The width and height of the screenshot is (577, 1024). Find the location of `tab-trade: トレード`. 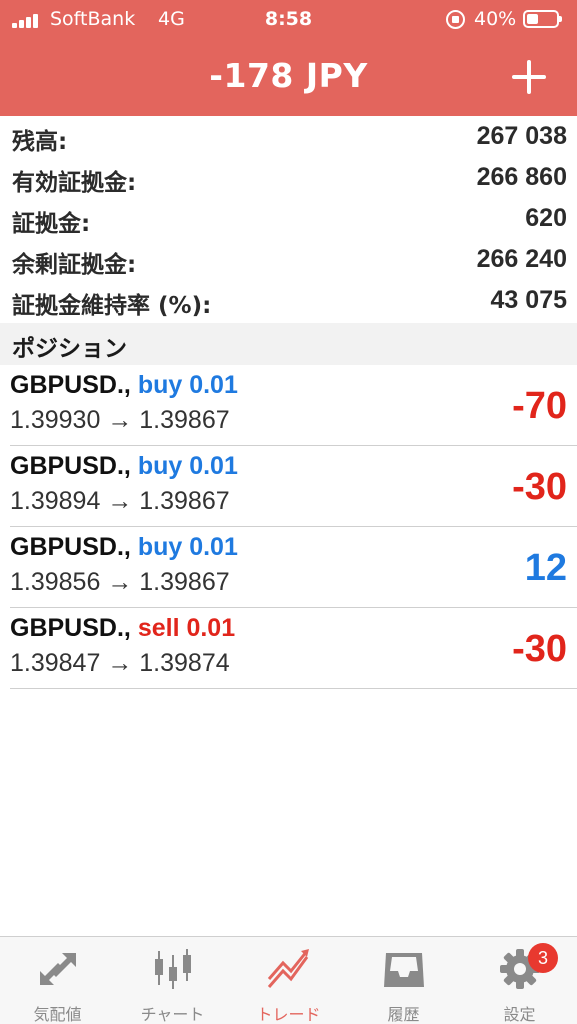

tab-trade: トレード is located at coordinates (288, 980).